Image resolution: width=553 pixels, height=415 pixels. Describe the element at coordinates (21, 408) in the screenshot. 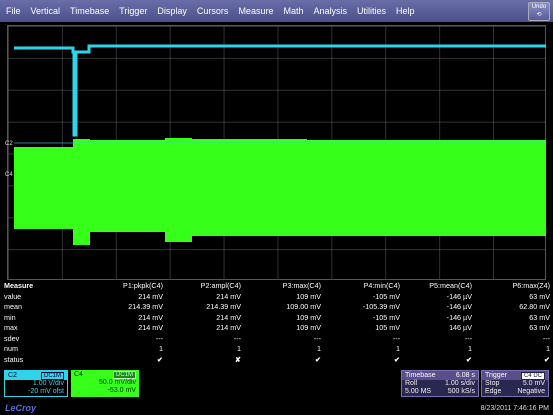

I see `brand-logo: LeCroy` at that location.